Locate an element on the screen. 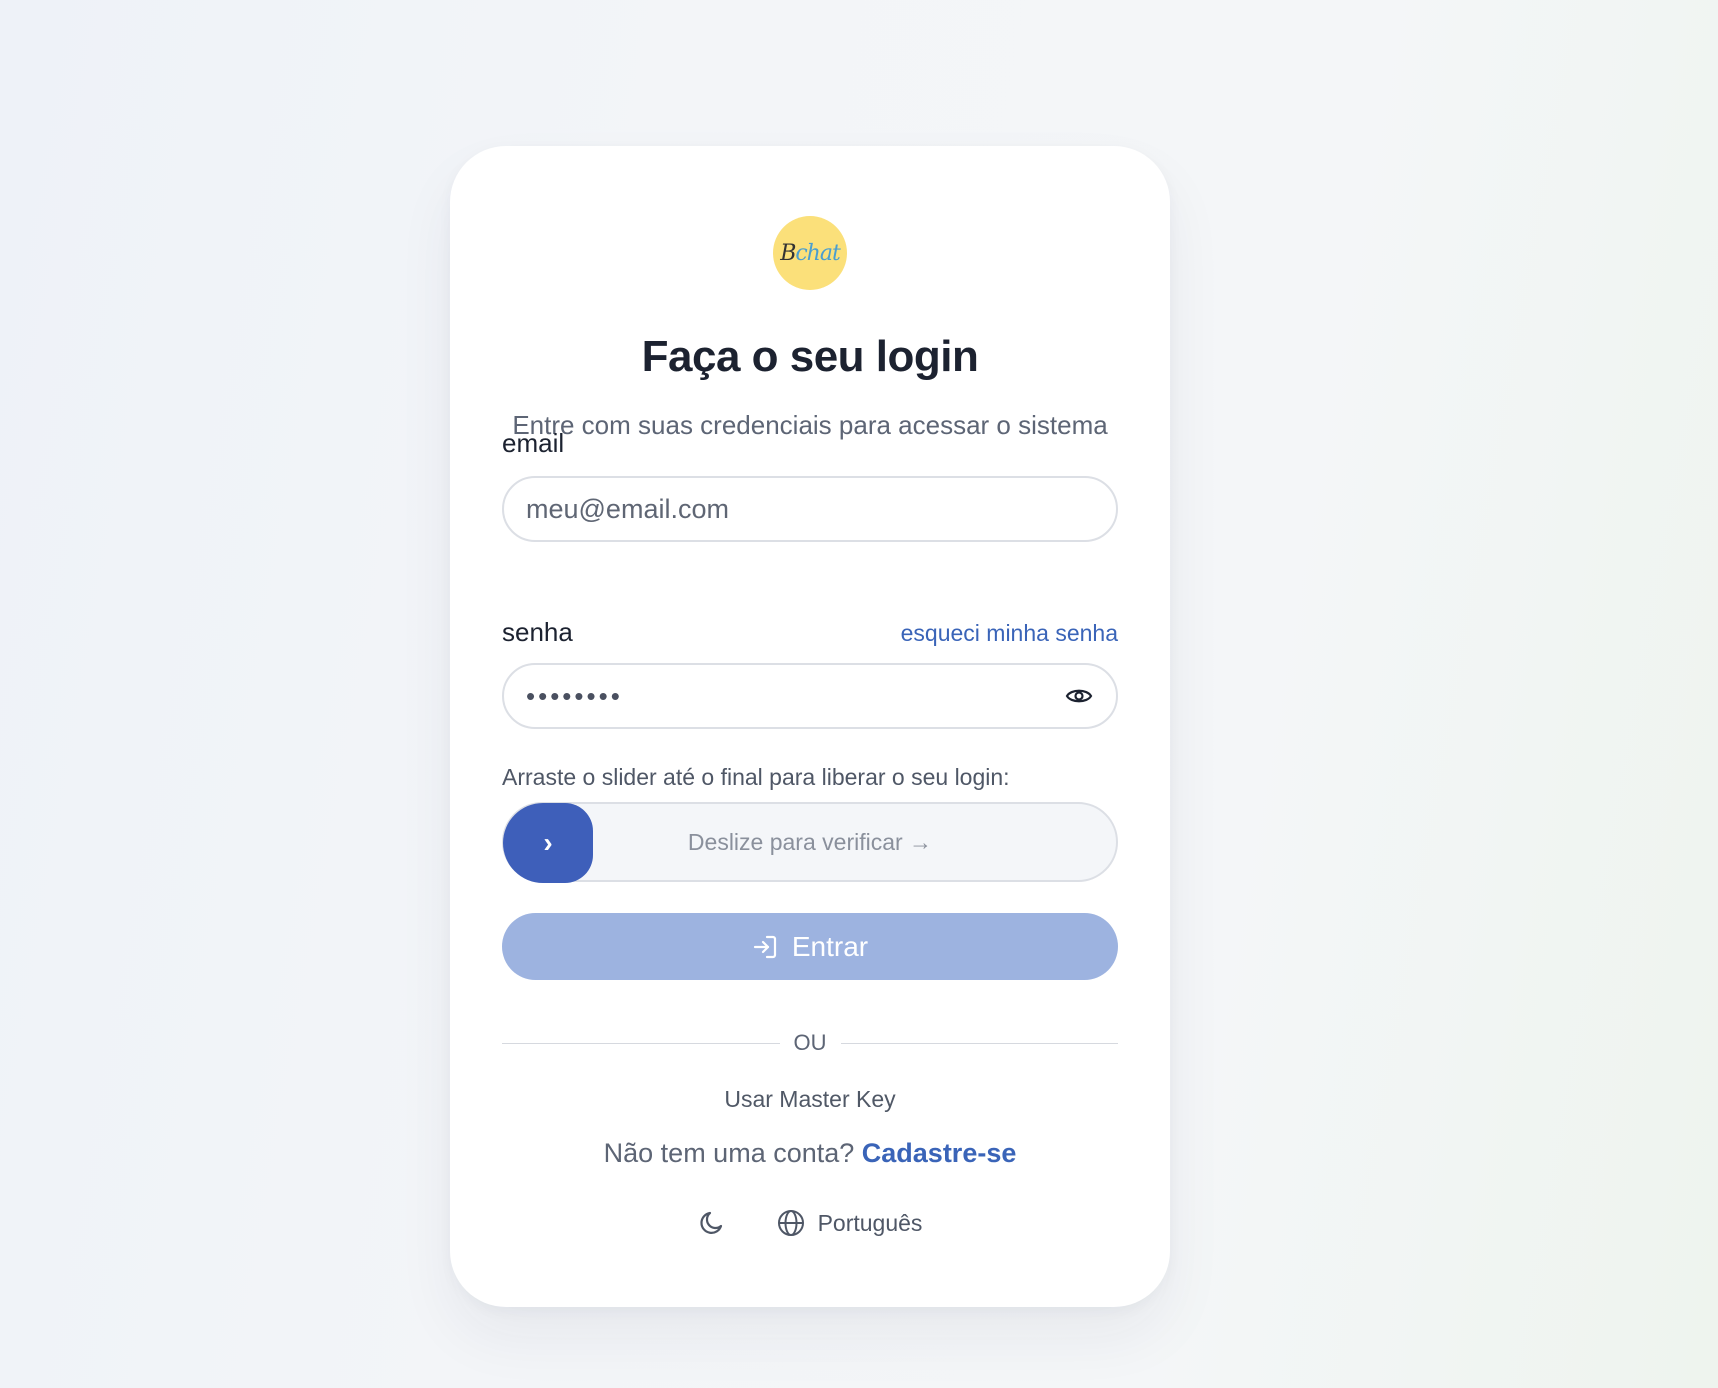 The height and width of the screenshot is (1388, 1718). password-value: •••••••• is located at coordinates (574, 695).